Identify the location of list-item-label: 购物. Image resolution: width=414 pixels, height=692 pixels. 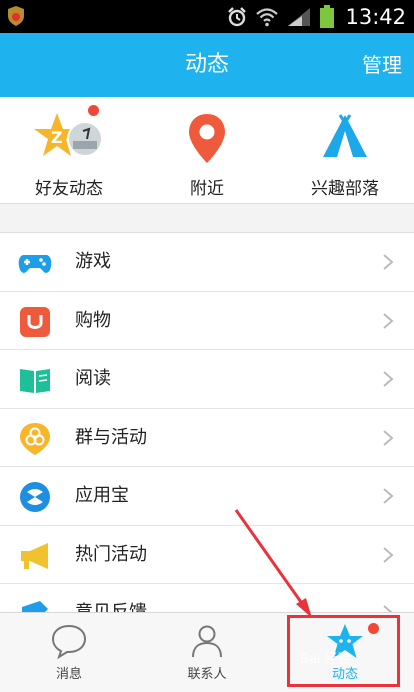
(93, 320).